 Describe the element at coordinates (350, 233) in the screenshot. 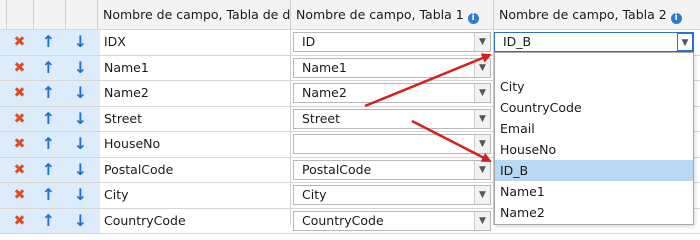

I see `grid-line` at that location.